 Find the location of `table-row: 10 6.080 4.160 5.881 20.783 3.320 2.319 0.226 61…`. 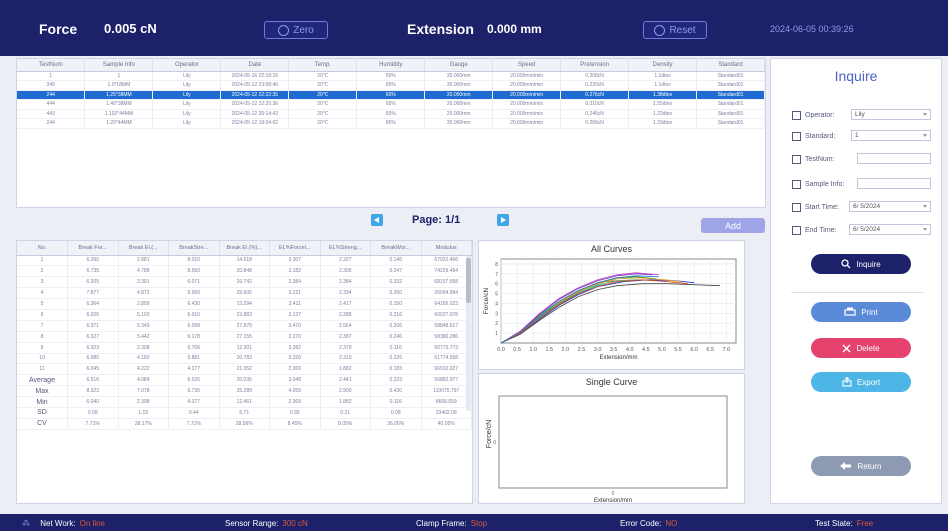

table-row: 10 6.080 4.160 5.881 20.783 3.320 2.319 0.226 61… is located at coordinates (244, 359).